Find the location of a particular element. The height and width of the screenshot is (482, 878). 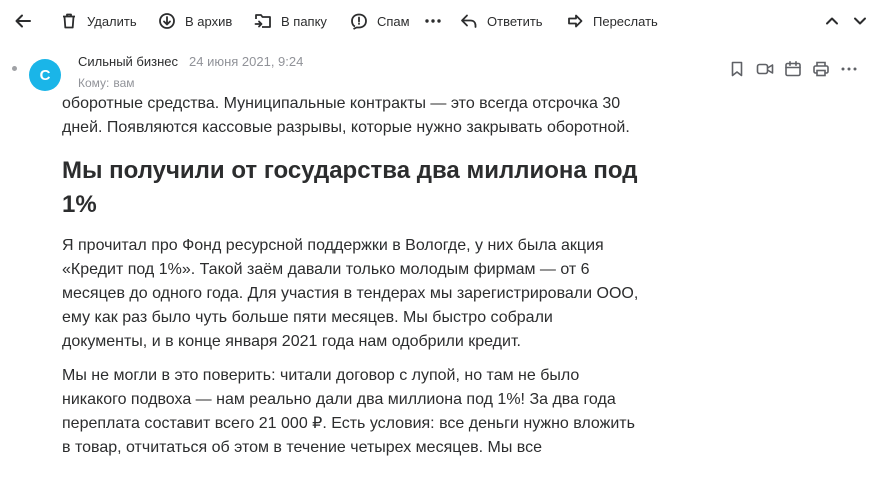

more-actions-button is located at coordinates (433, 21).